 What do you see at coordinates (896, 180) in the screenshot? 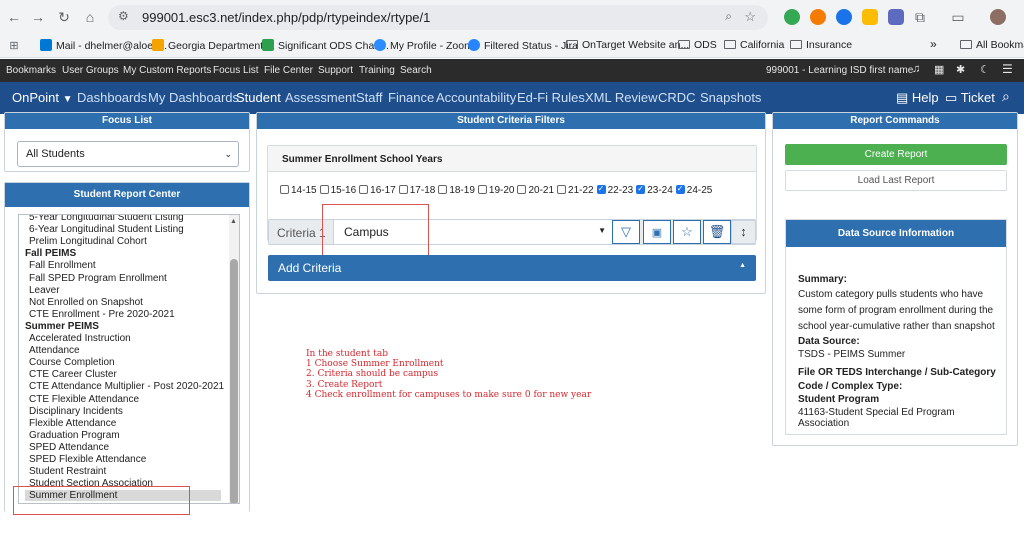
I see `load-last-report-button: Load Last Report` at bounding box center [896, 180].